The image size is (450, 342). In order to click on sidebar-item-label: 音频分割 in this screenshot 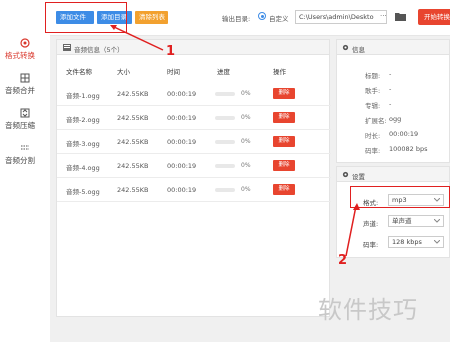, I will do `click(20, 160)`.